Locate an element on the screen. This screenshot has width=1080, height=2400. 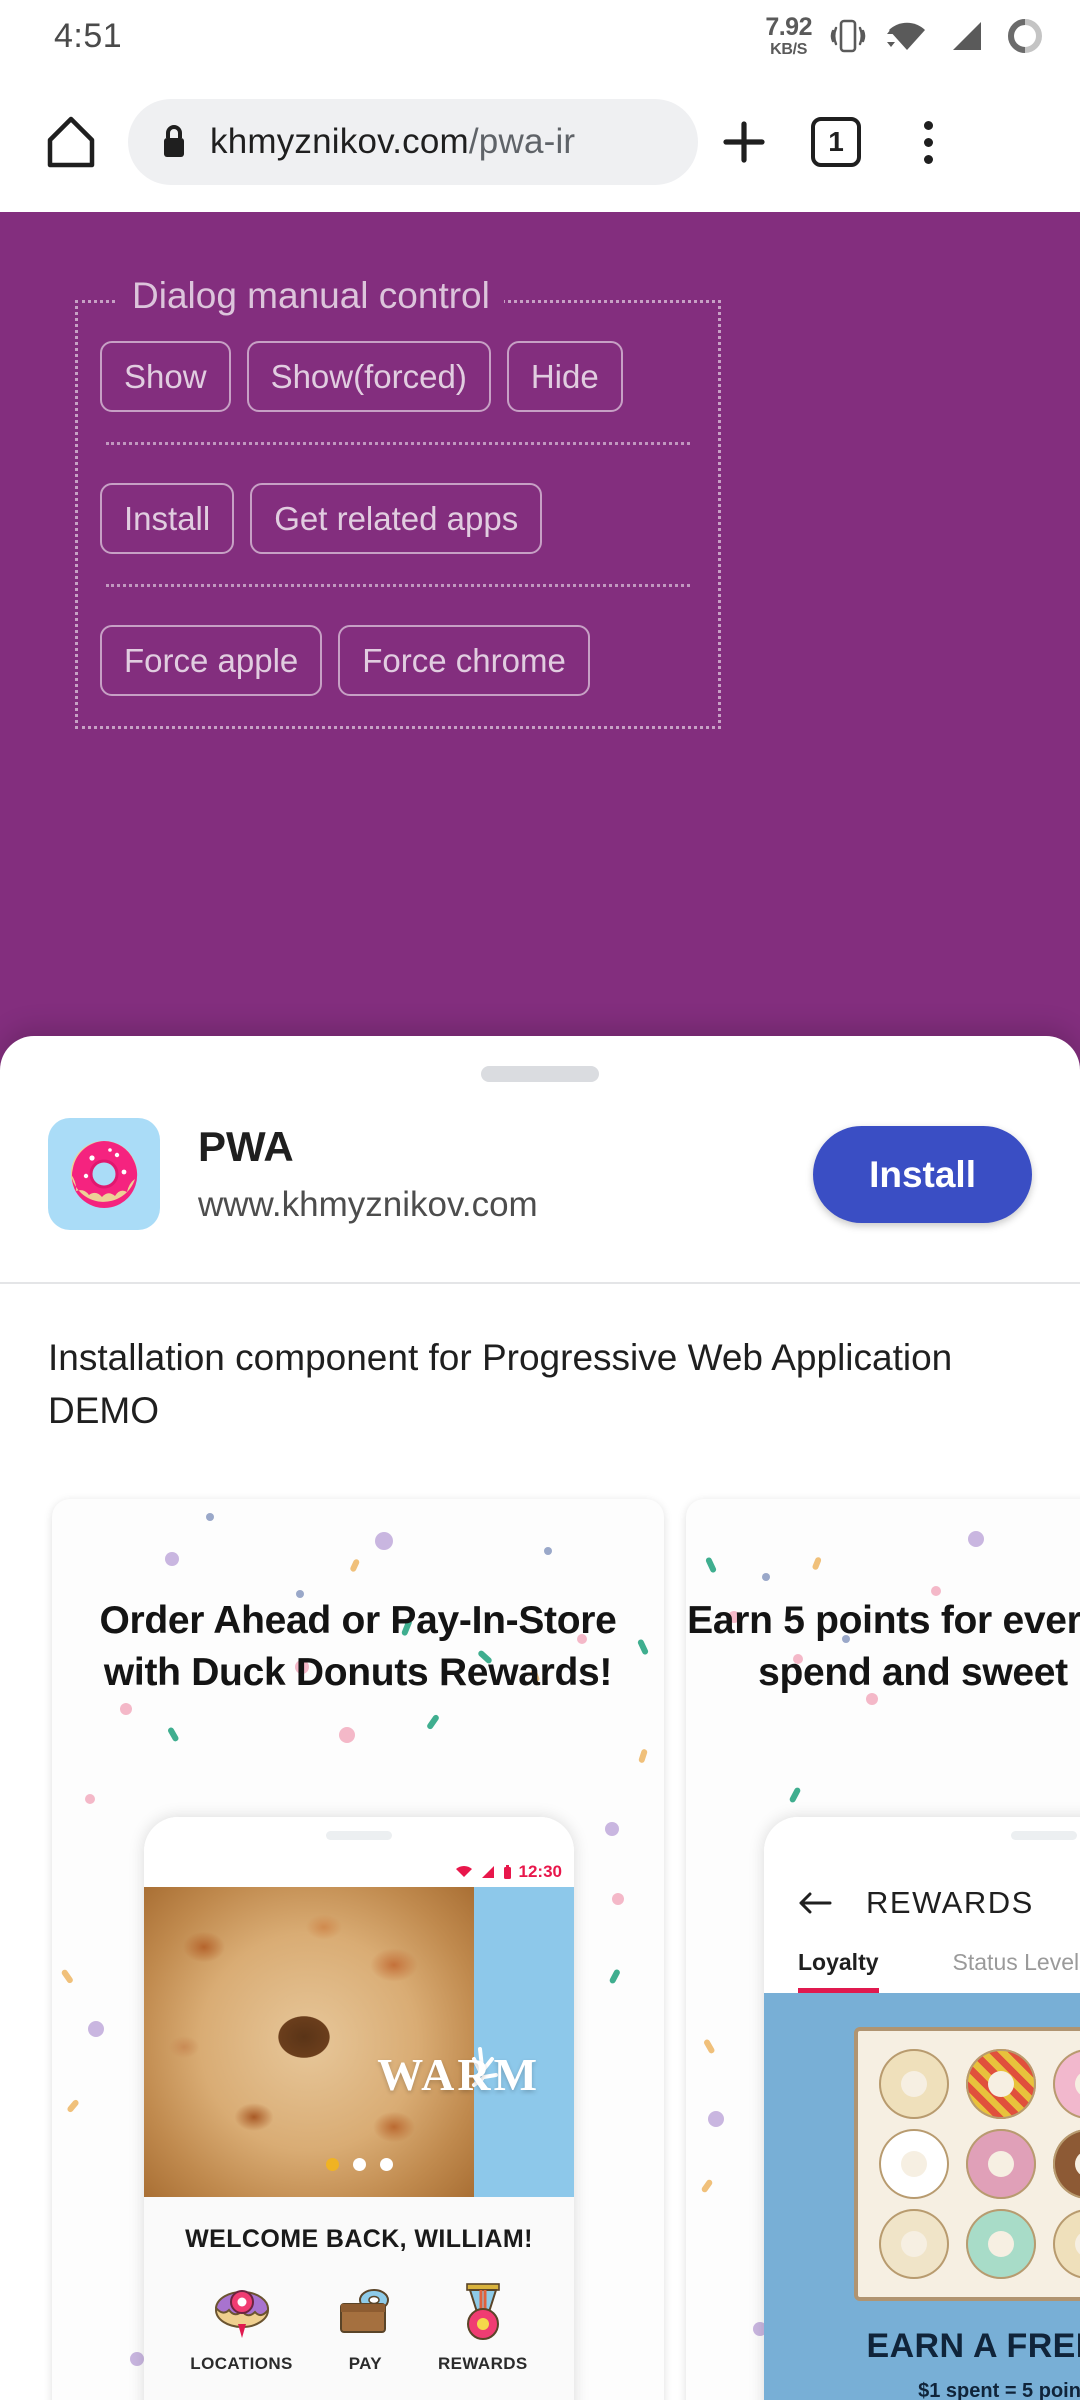
app-icon is located at coordinates (104, 1174).